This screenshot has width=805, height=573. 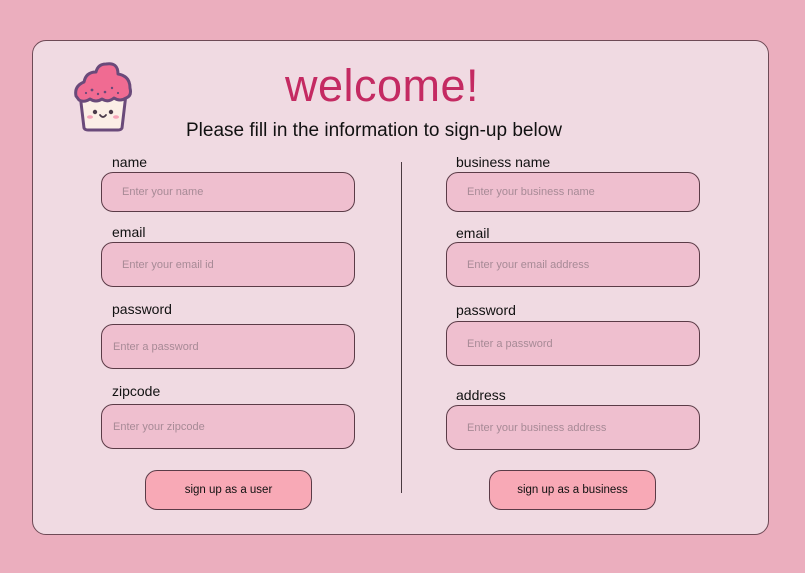 What do you see at coordinates (473, 233) in the screenshot?
I see `business-email-label: email` at bounding box center [473, 233].